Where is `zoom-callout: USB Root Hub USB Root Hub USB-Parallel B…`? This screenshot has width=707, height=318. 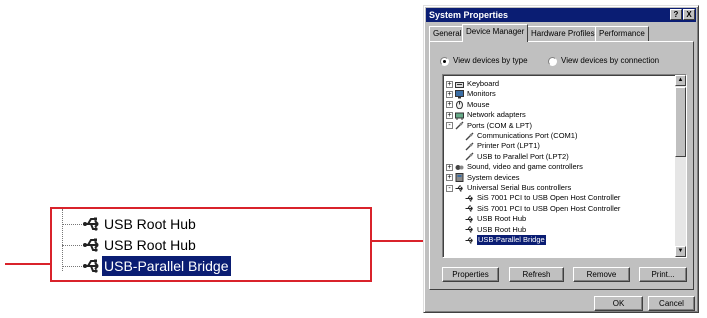 zoom-callout: USB Root Hub USB Root Hub USB-Parallel B… is located at coordinates (211, 244).